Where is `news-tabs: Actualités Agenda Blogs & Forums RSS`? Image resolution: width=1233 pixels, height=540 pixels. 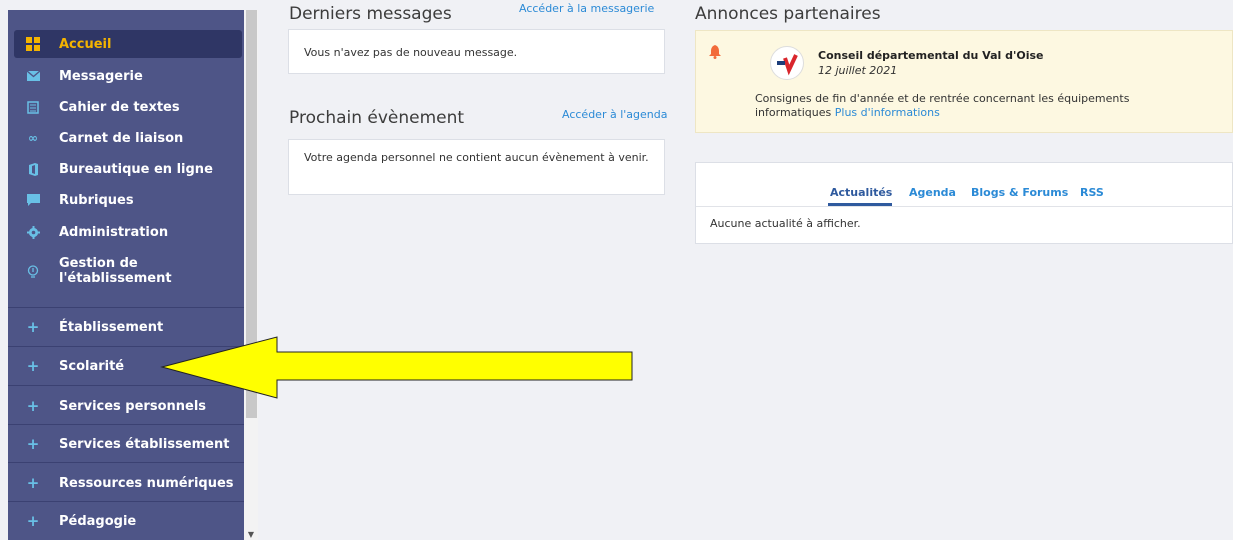 news-tabs: Actualités Agenda Blogs & Forums RSS is located at coordinates (964, 196).